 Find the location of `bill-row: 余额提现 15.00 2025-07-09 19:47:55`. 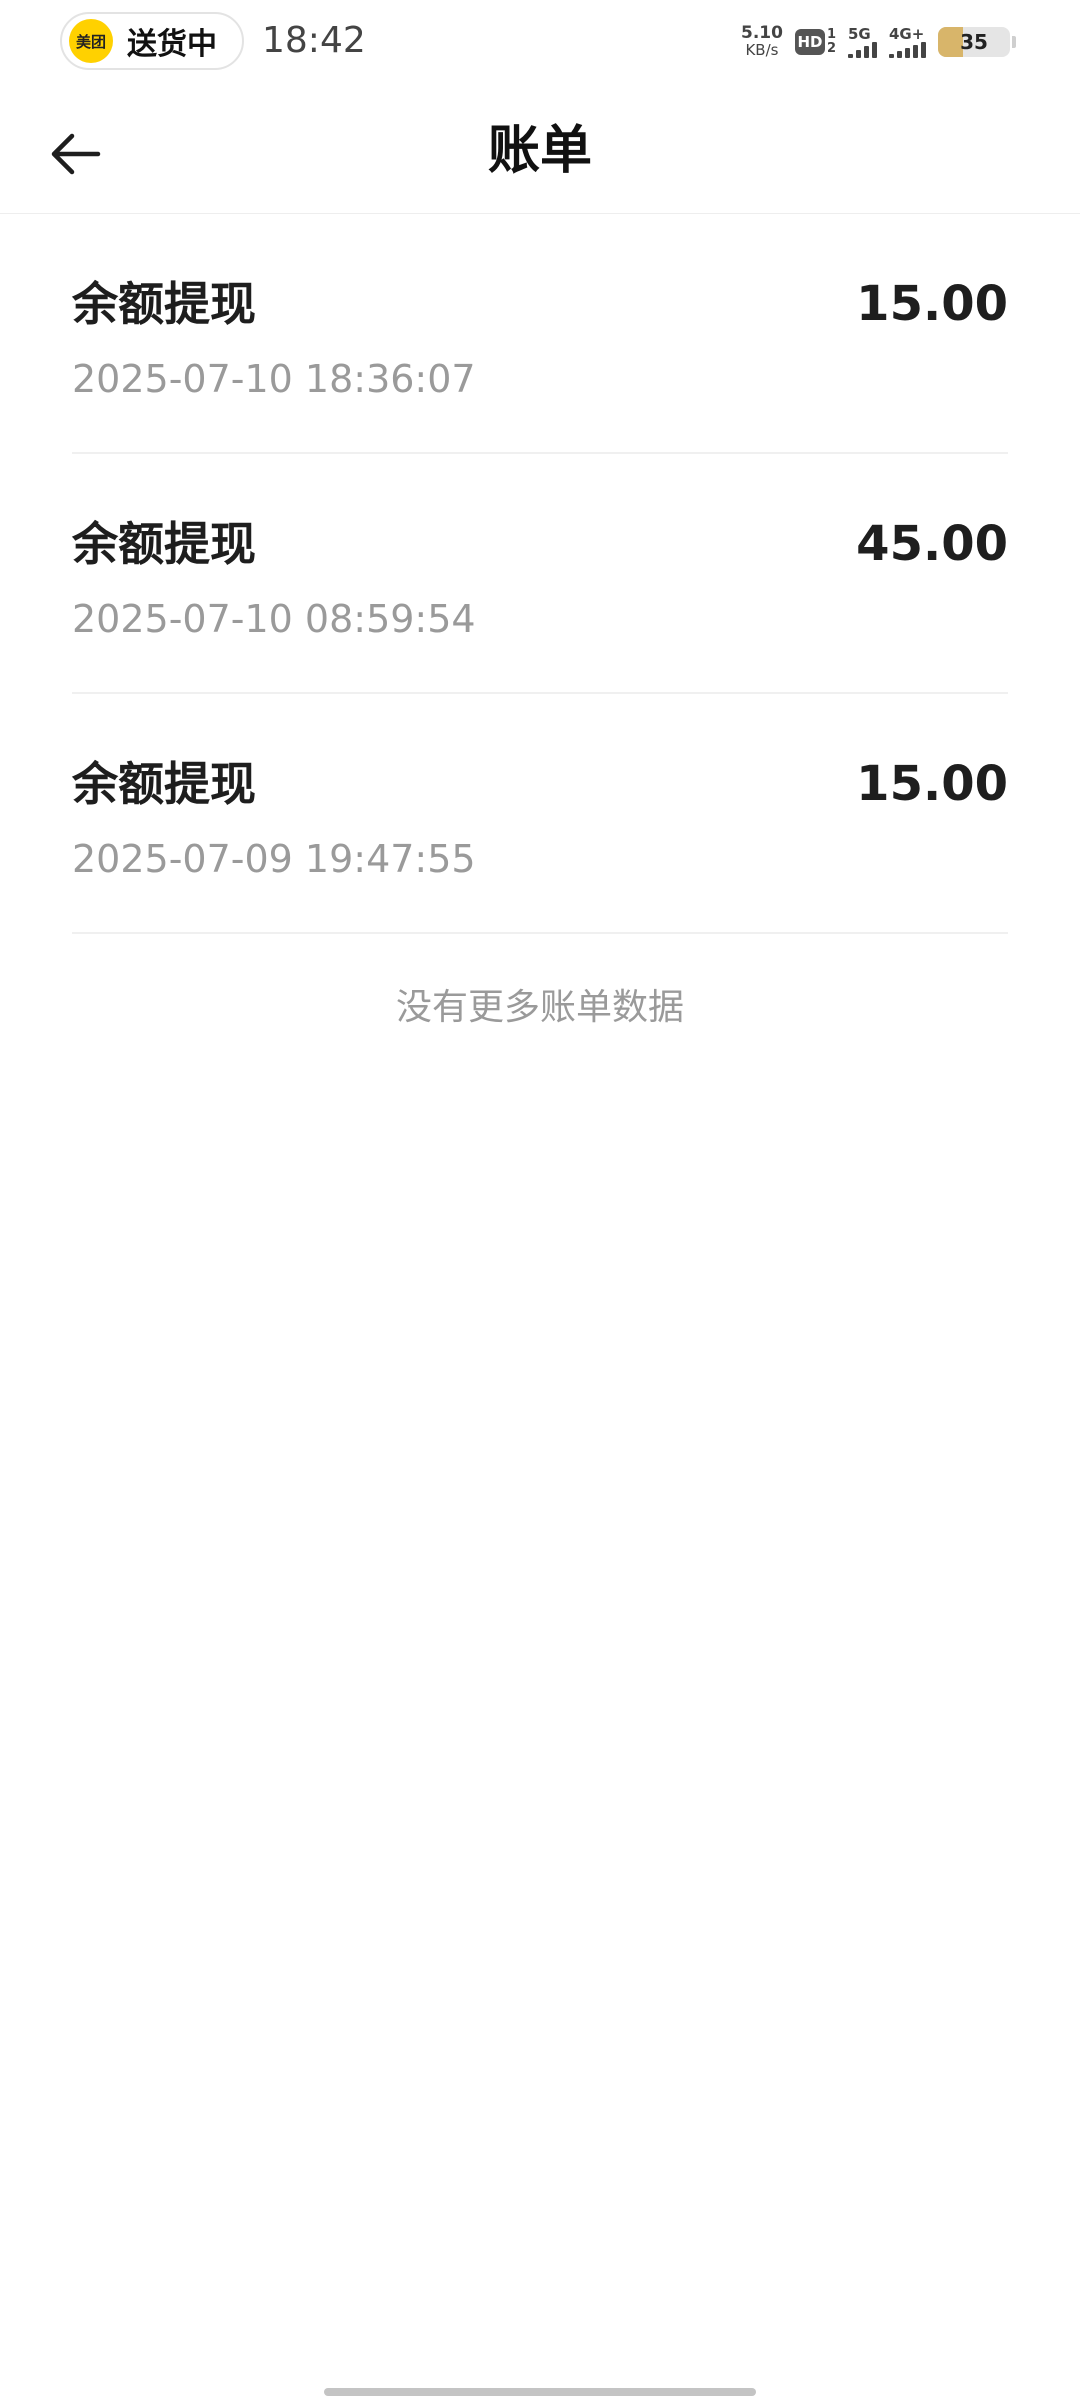

bill-row: 余额提现 15.00 2025-07-09 19:47:55 is located at coordinates (540, 814).